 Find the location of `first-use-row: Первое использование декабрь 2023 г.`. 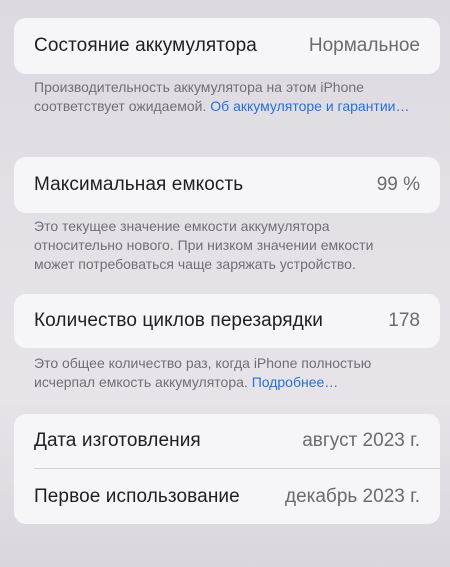

first-use-row: Первое использование декабрь 2023 г. is located at coordinates (227, 496).